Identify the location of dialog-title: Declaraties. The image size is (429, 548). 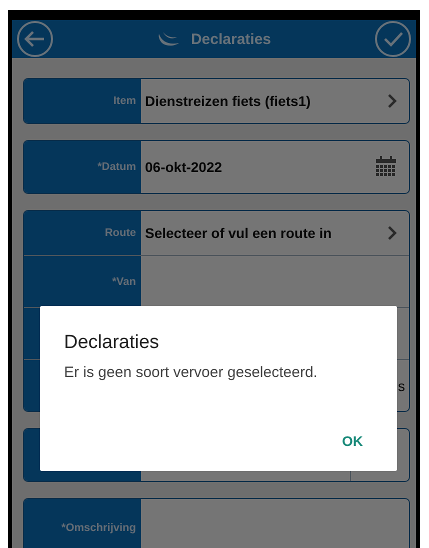
(112, 343).